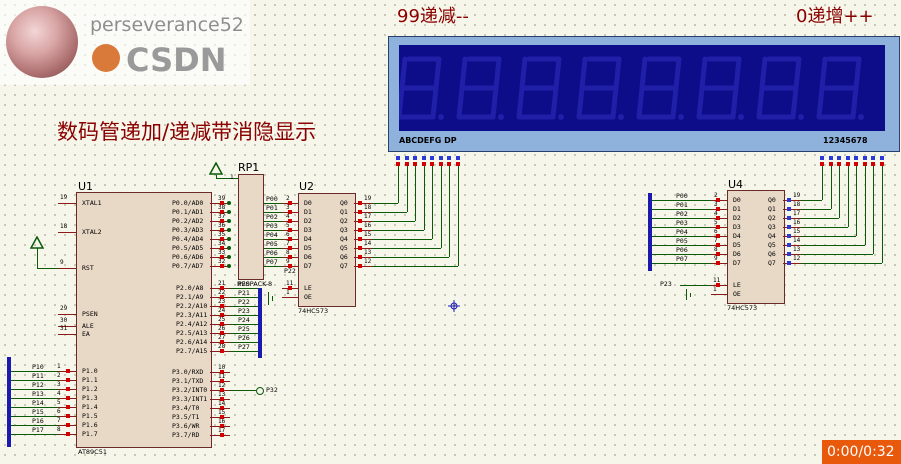  What do you see at coordinates (772, 254) in the screenshot?
I see `u4-pin-name: Q6` at bounding box center [772, 254].